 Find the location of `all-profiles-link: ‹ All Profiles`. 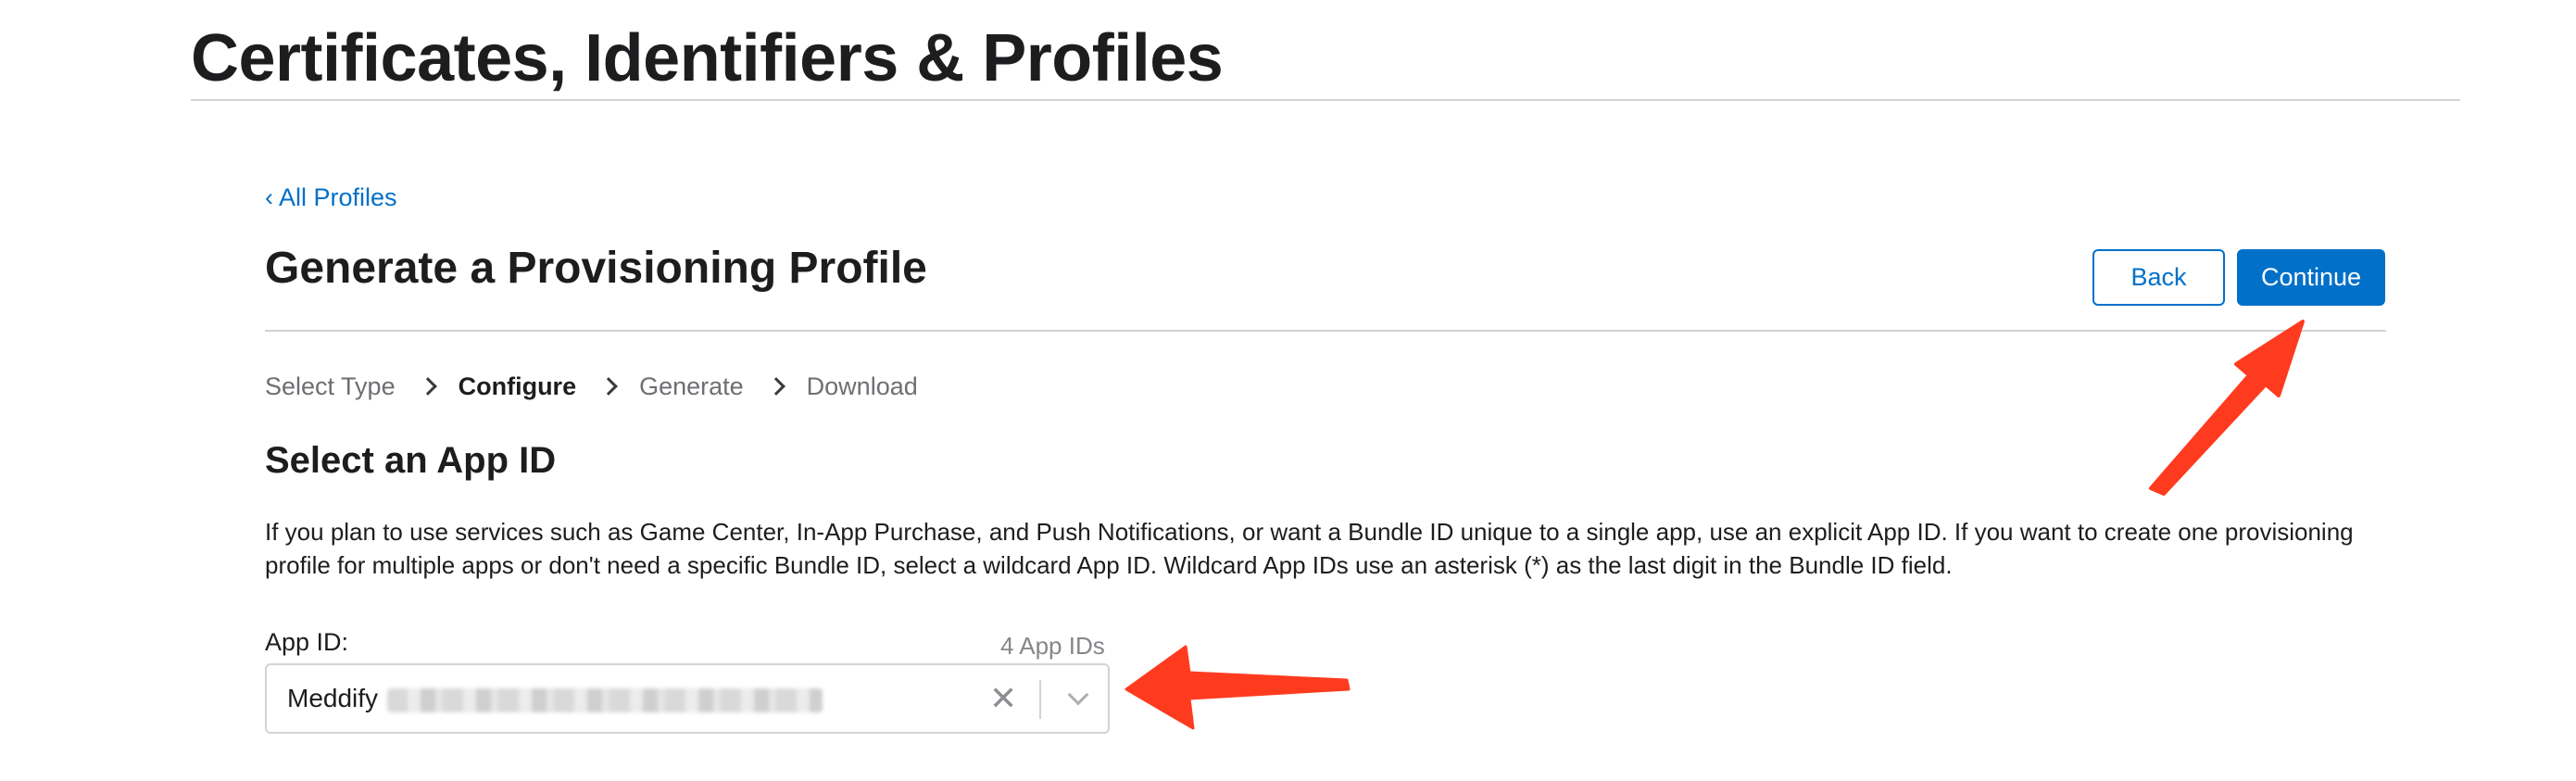

all-profiles-link: ‹ All Profiles is located at coordinates (331, 197).